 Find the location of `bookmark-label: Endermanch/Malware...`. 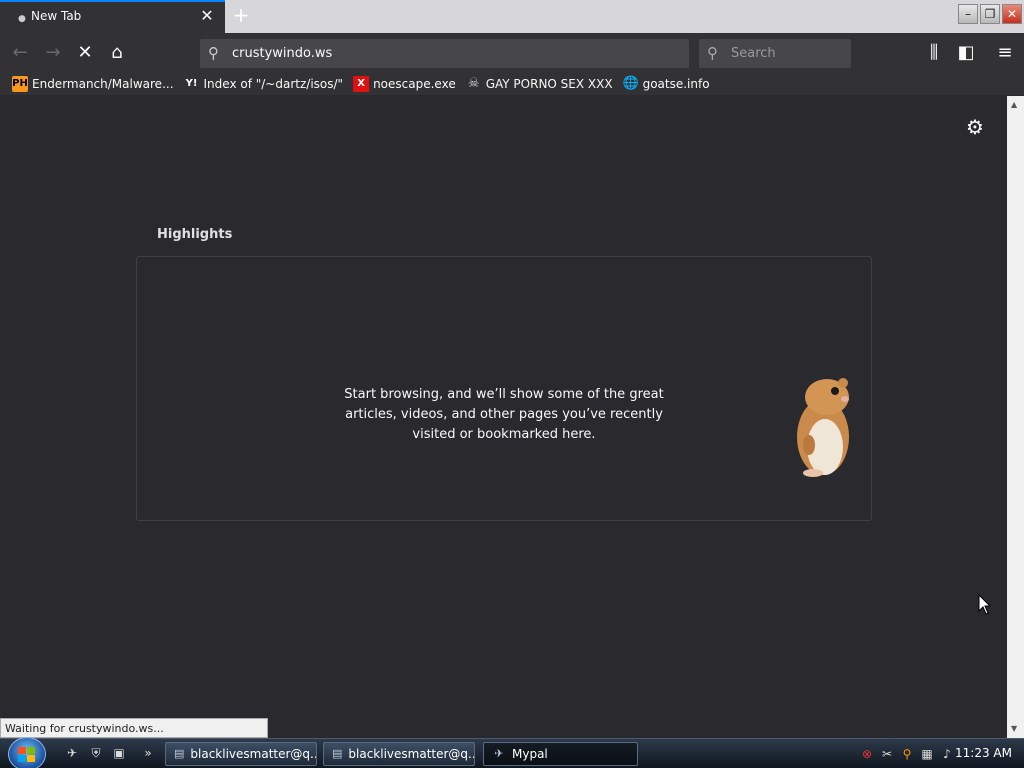

bookmark-label: Endermanch/Malware... is located at coordinates (103, 84).